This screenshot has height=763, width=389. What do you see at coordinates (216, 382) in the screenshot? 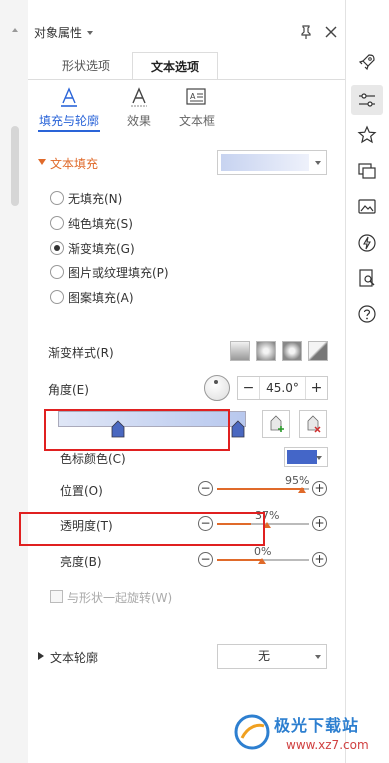
I see `angle-dial-indicator` at bounding box center [216, 382].